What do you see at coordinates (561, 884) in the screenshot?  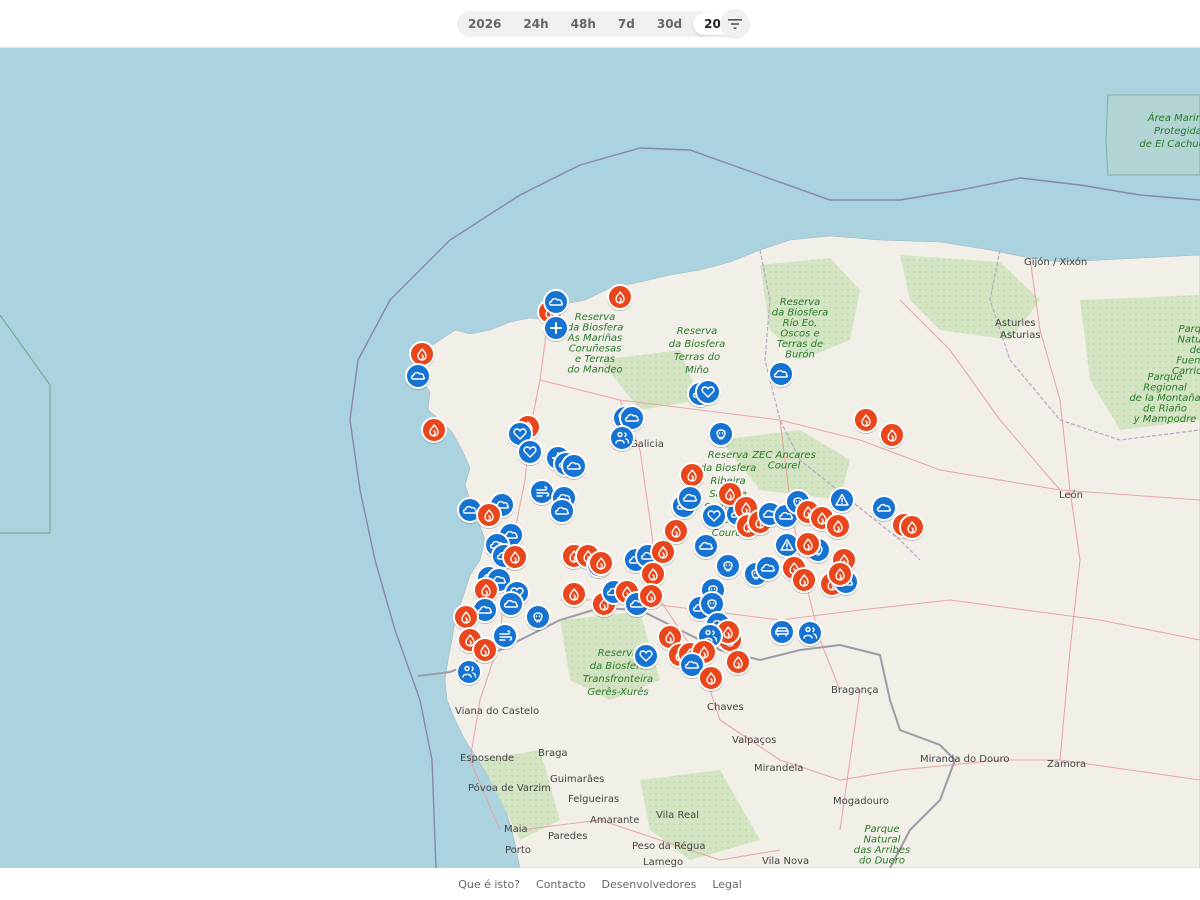 I see `footer-link-contact: Contacto` at bounding box center [561, 884].